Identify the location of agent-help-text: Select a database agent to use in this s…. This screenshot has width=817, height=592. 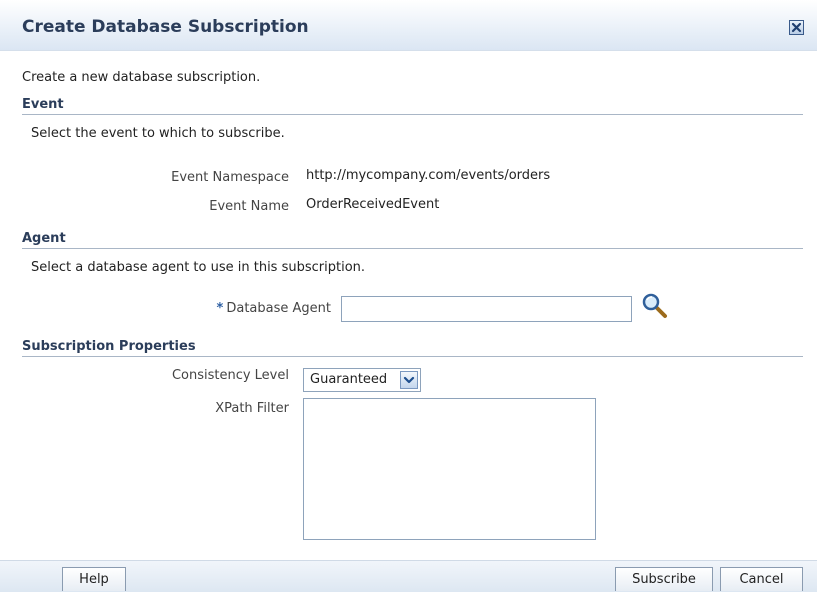
(198, 267).